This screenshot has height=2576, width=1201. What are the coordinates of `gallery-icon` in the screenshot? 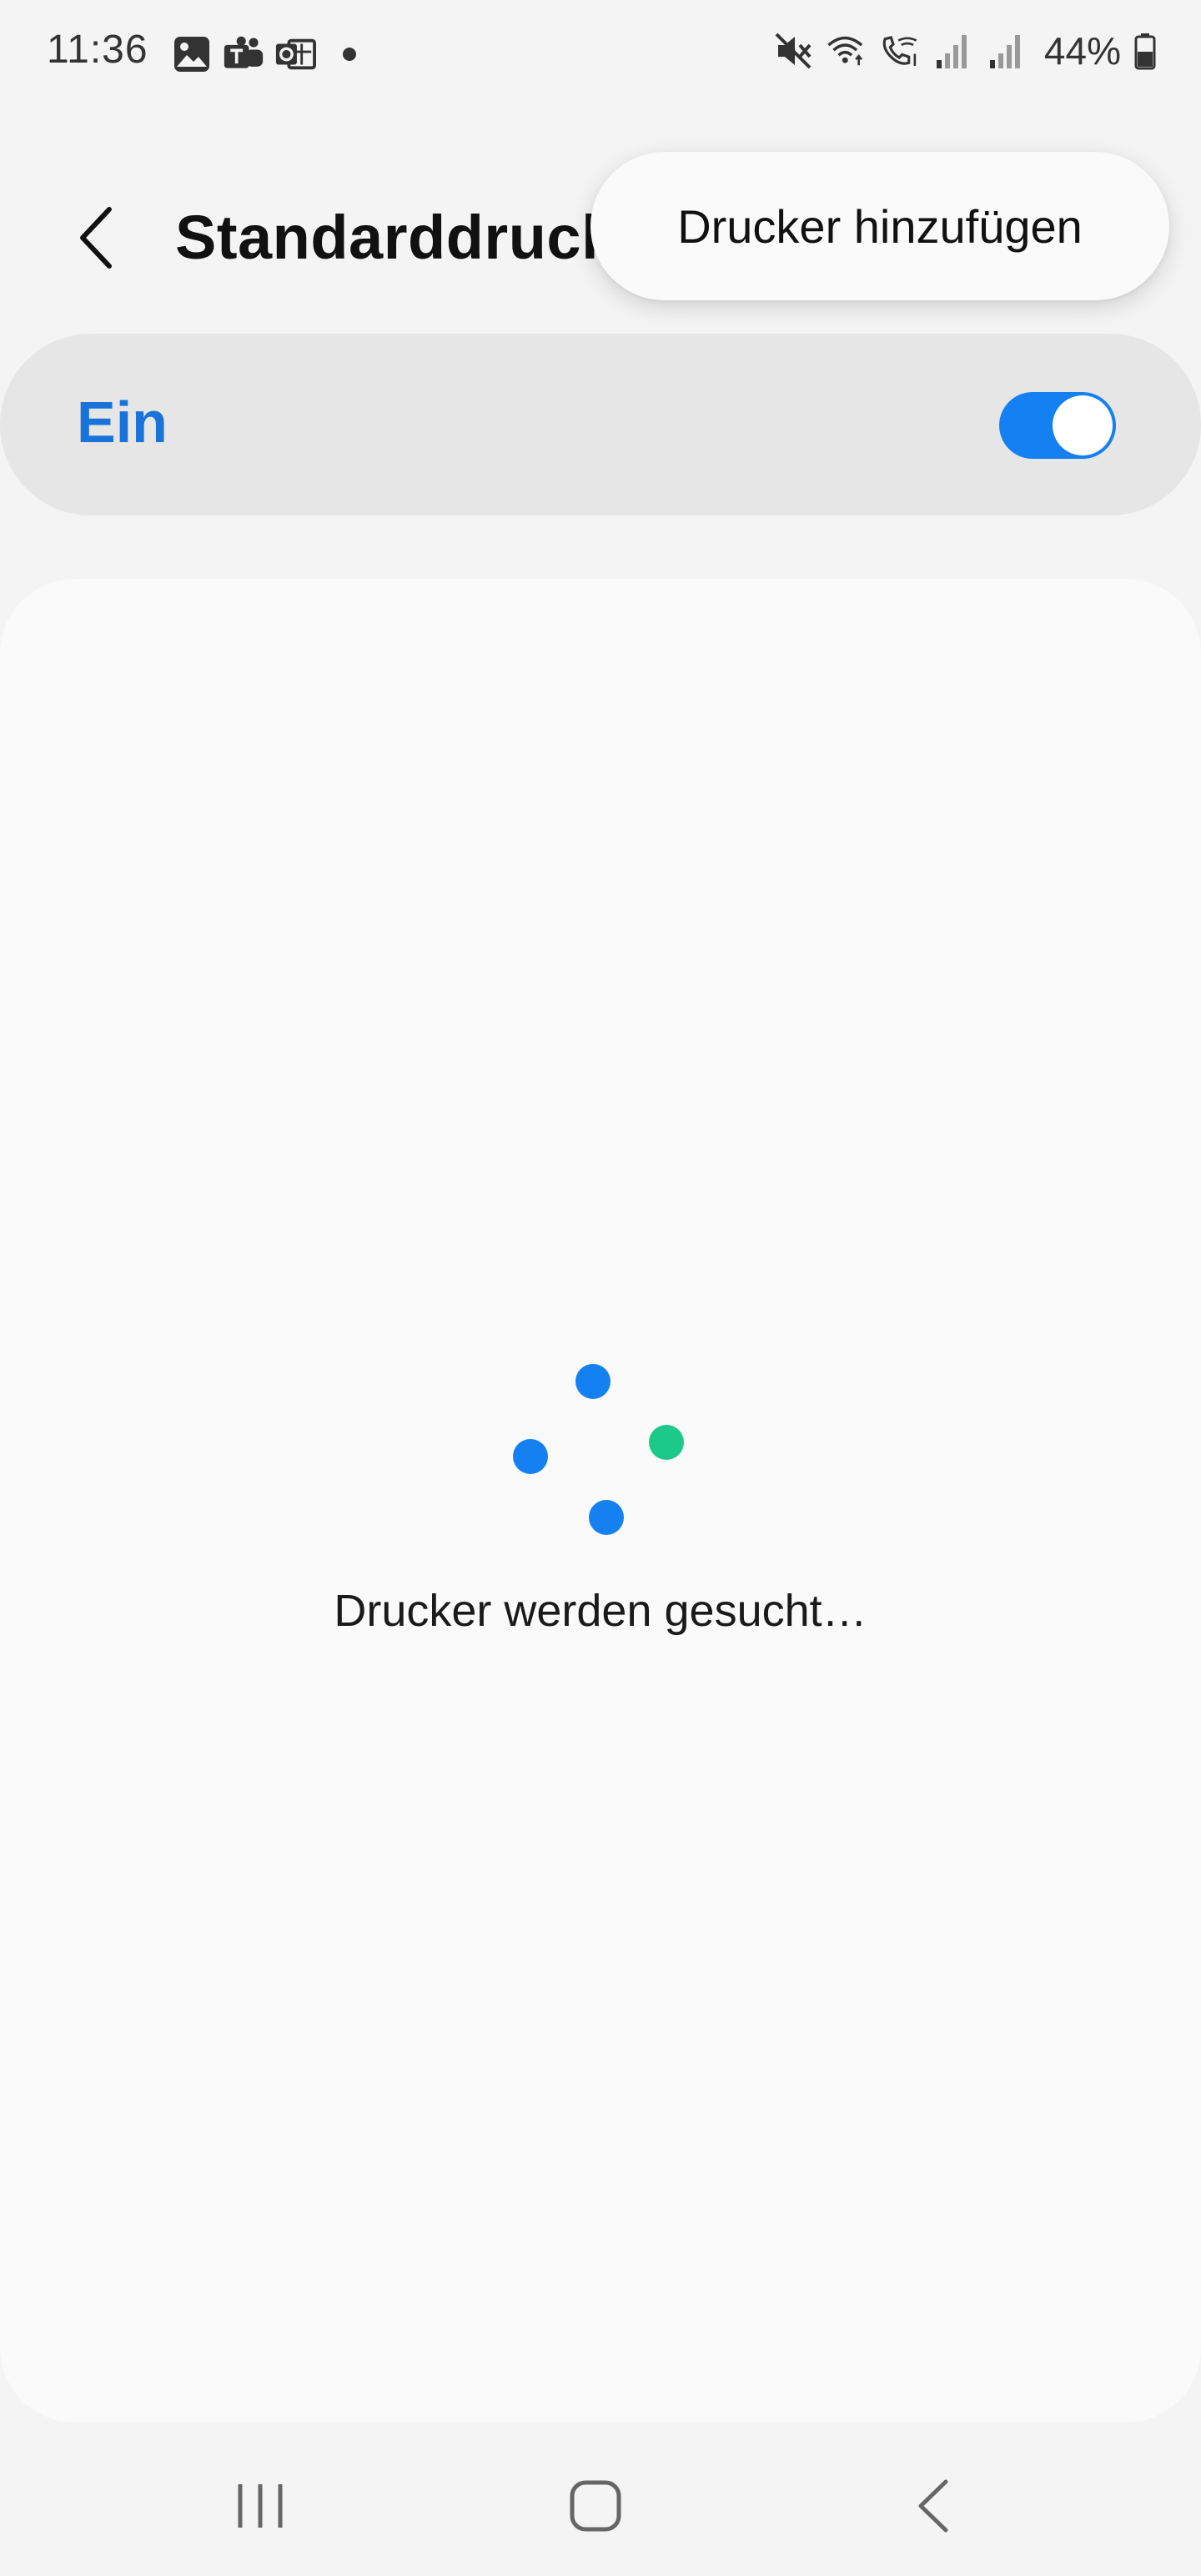 It's located at (192, 54).